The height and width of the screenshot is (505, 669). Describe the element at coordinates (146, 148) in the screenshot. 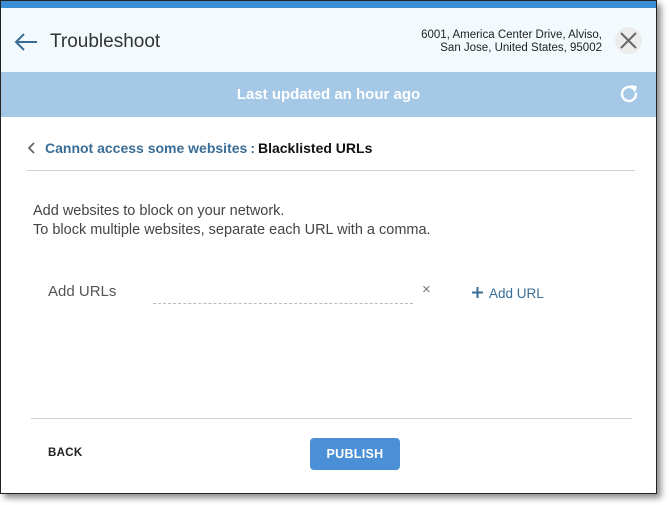

I see `breadcrumb-parent-link: Cannot access some websites` at that location.